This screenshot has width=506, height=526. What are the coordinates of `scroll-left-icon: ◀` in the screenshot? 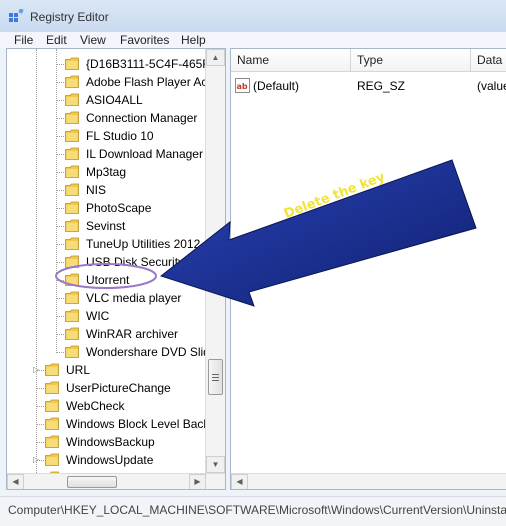 It's located at (15, 481).